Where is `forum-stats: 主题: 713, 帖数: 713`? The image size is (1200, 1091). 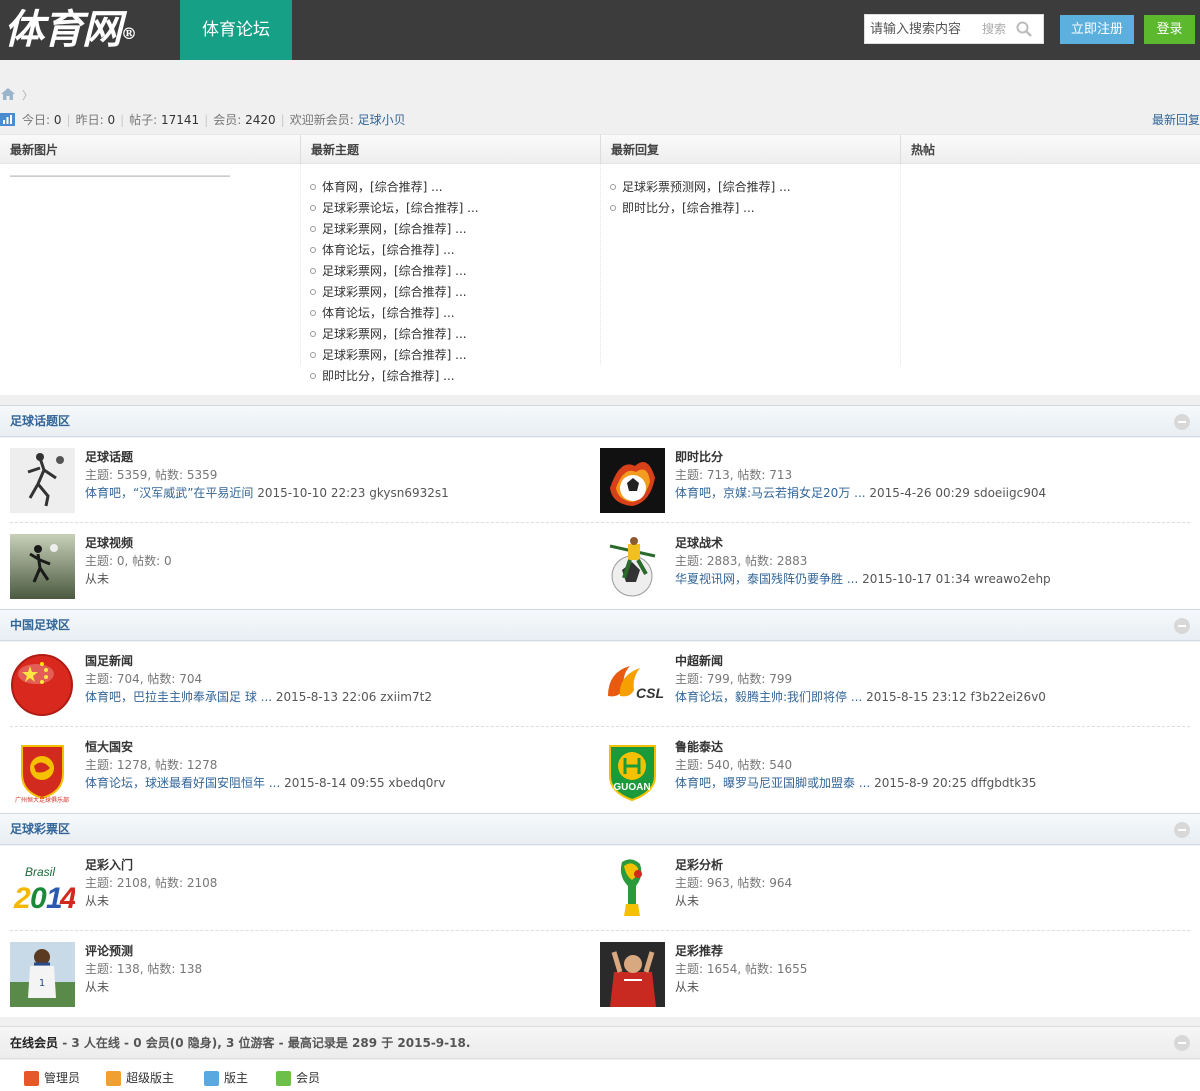 forum-stats: 主题: 713, 帖数: 713 is located at coordinates (734, 475).